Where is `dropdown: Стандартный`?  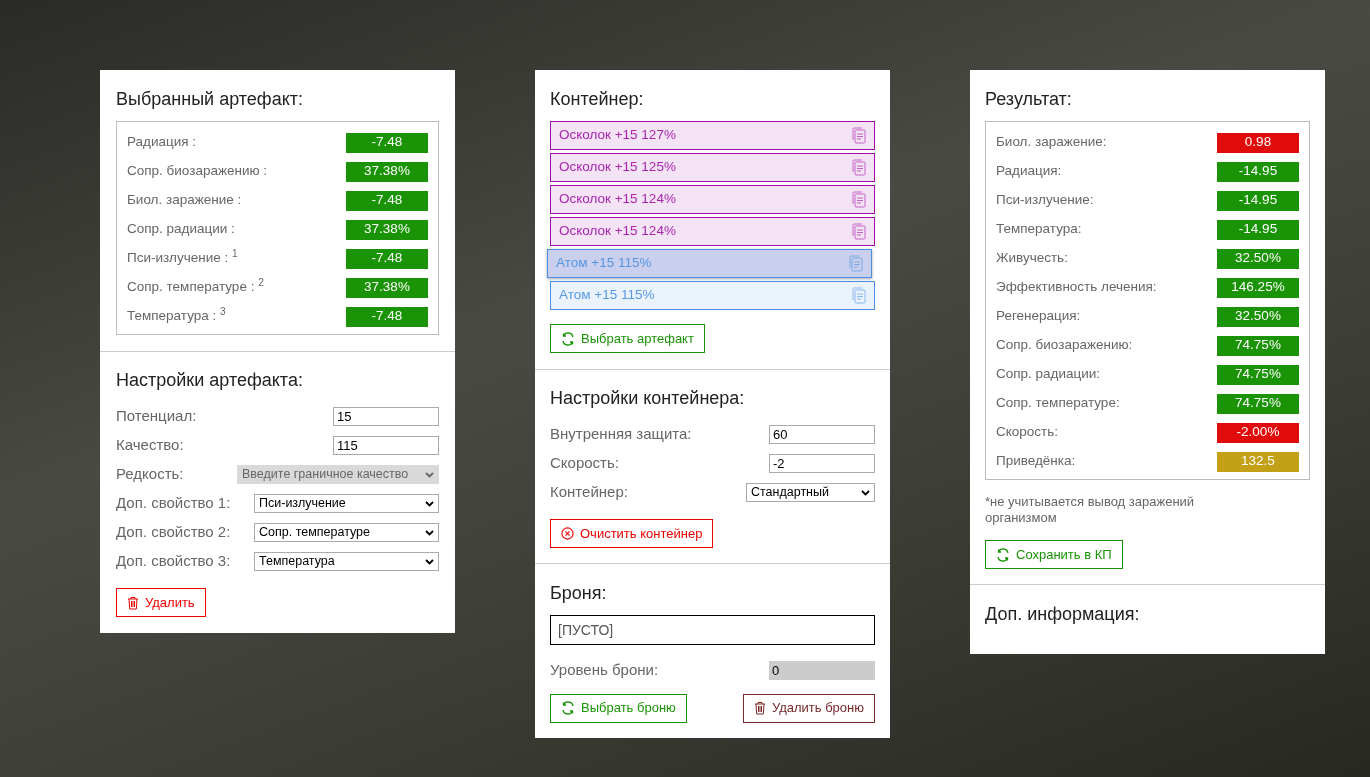
dropdown: Стандартный is located at coordinates (810, 492).